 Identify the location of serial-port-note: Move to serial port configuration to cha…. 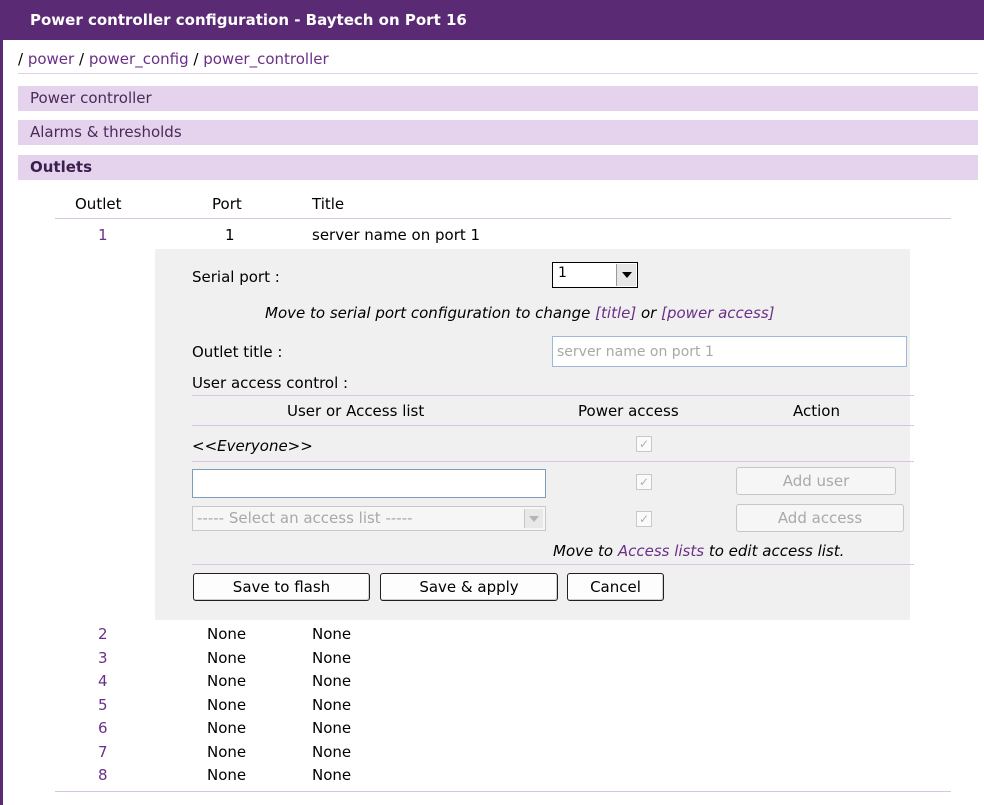
(520, 313).